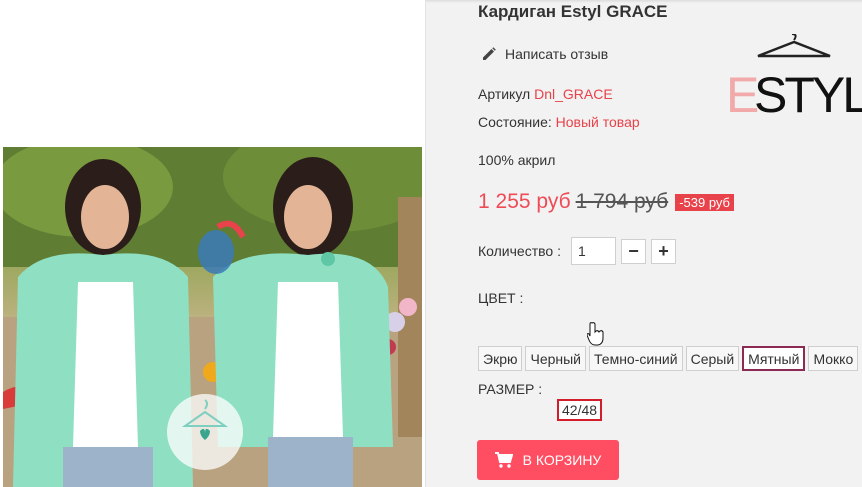 The image size is (862, 487). Describe the element at coordinates (573, 11) in the screenshot. I see `product-title: Кардиган Estyl GRACE` at that location.